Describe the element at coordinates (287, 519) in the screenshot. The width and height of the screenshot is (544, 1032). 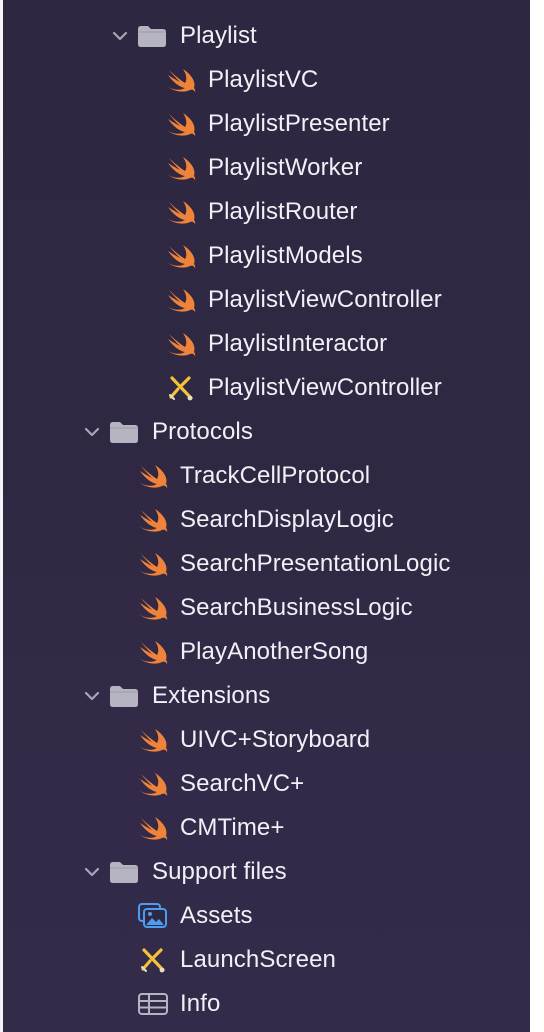
I see `file-label: SearchDisplayLogic` at that location.